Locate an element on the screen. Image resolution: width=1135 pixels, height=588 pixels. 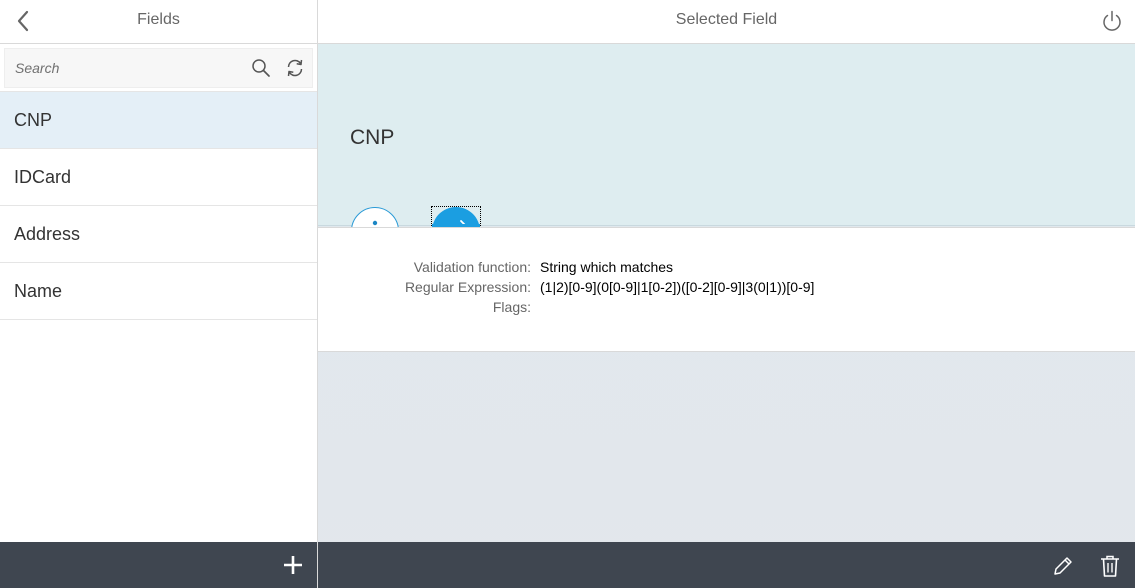
field-list: CNP IDCard Address Name is located at coordinates (158, 206).